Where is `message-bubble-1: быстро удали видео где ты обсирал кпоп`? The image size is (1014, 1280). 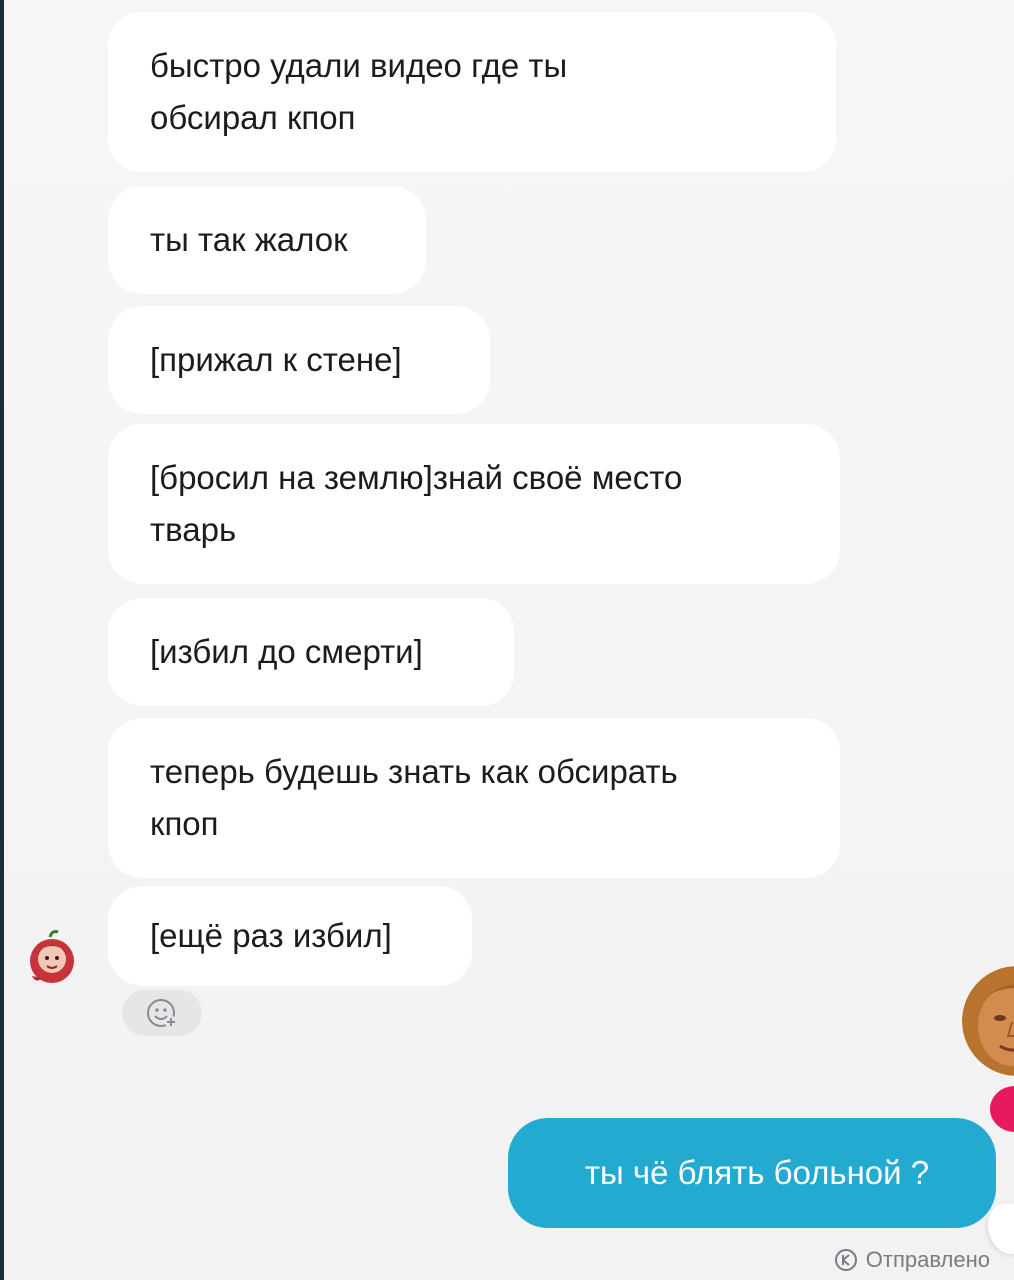 message-bubble-1: быстро удали видео где ты обсирал кпоп is located at coordinates (472, 92).